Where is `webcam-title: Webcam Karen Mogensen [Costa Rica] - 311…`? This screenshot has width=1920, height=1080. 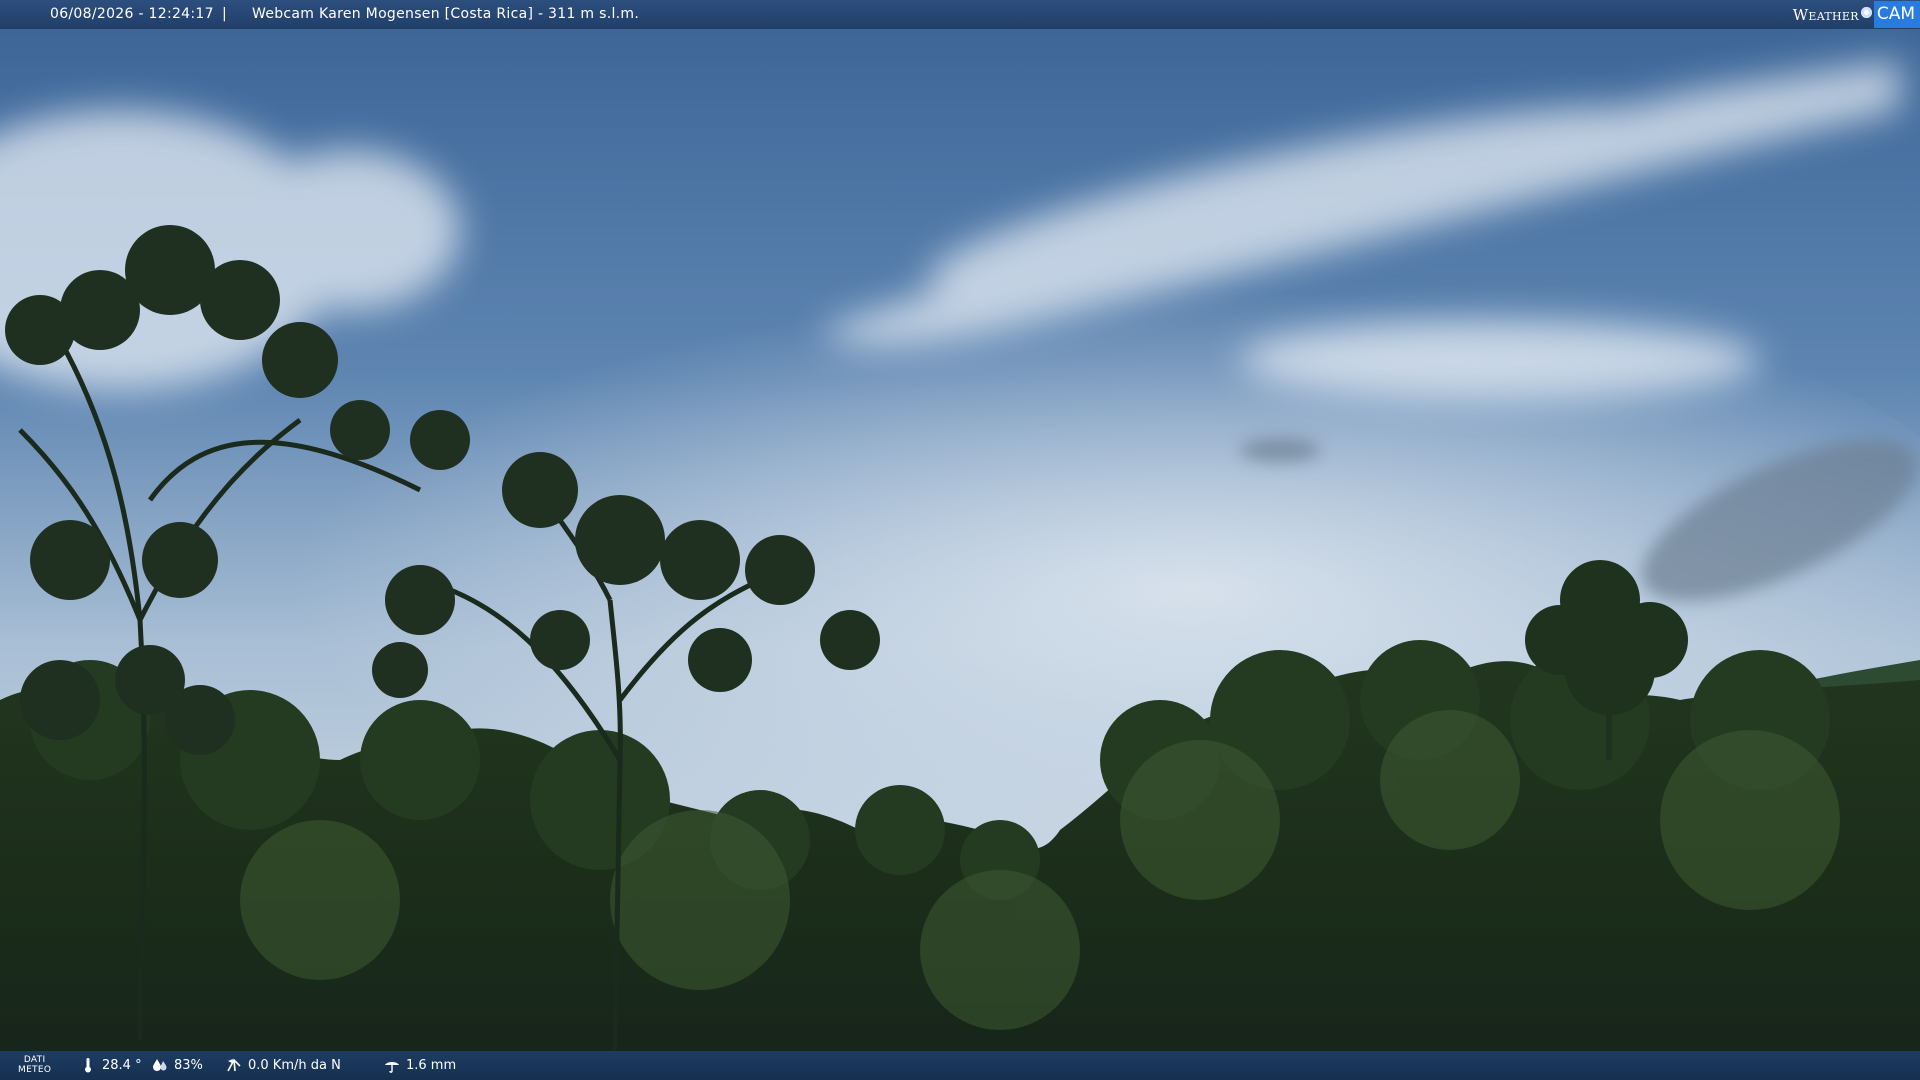
webcam-title: Webcam Karen Mogensen [Costa Rica] - 311… is located at coordinates (446, 14).